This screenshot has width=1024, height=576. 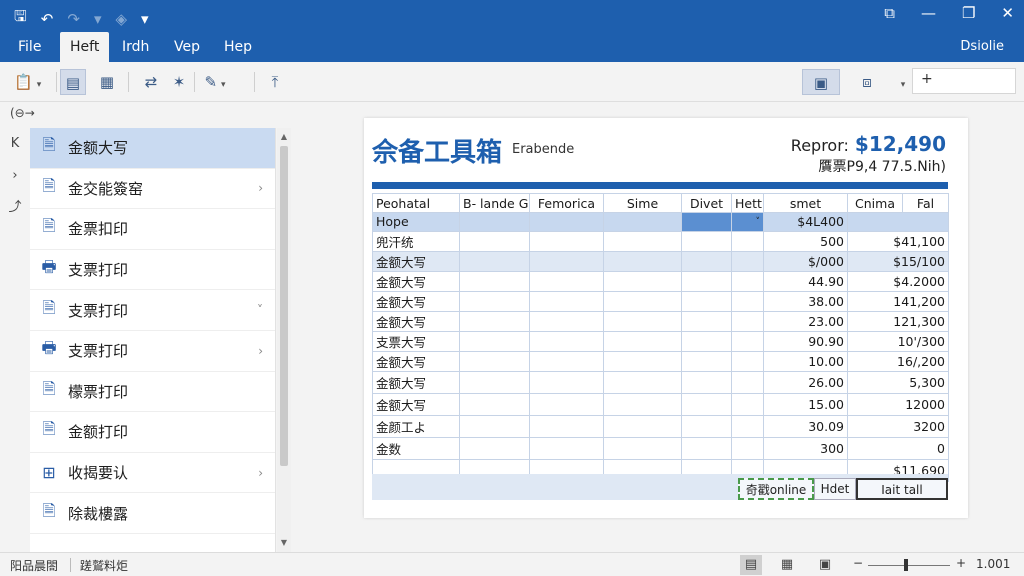 I want to click on column-header: Cnima, so click(x=875, y=203).